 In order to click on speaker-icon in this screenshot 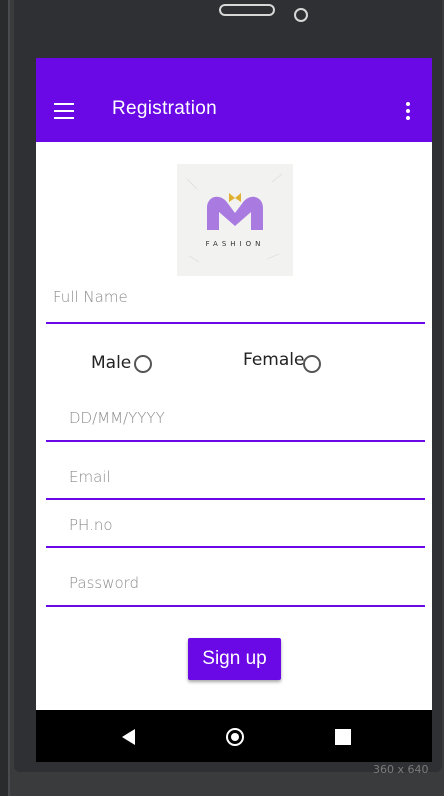, I will do `click(247, 10)`.